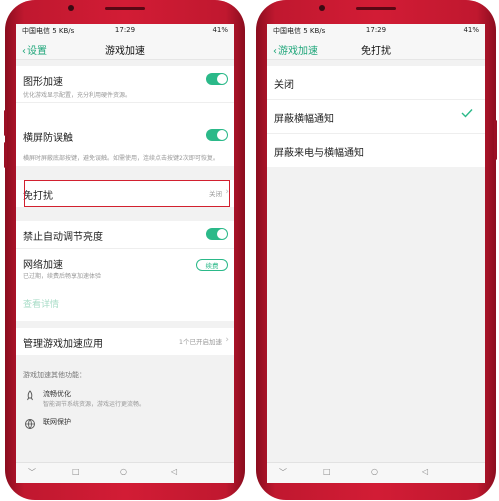  Describe the element at coordinates (63, 344) in the screenshot. I see `manage-label: 管理游戏加速应用` at that location.